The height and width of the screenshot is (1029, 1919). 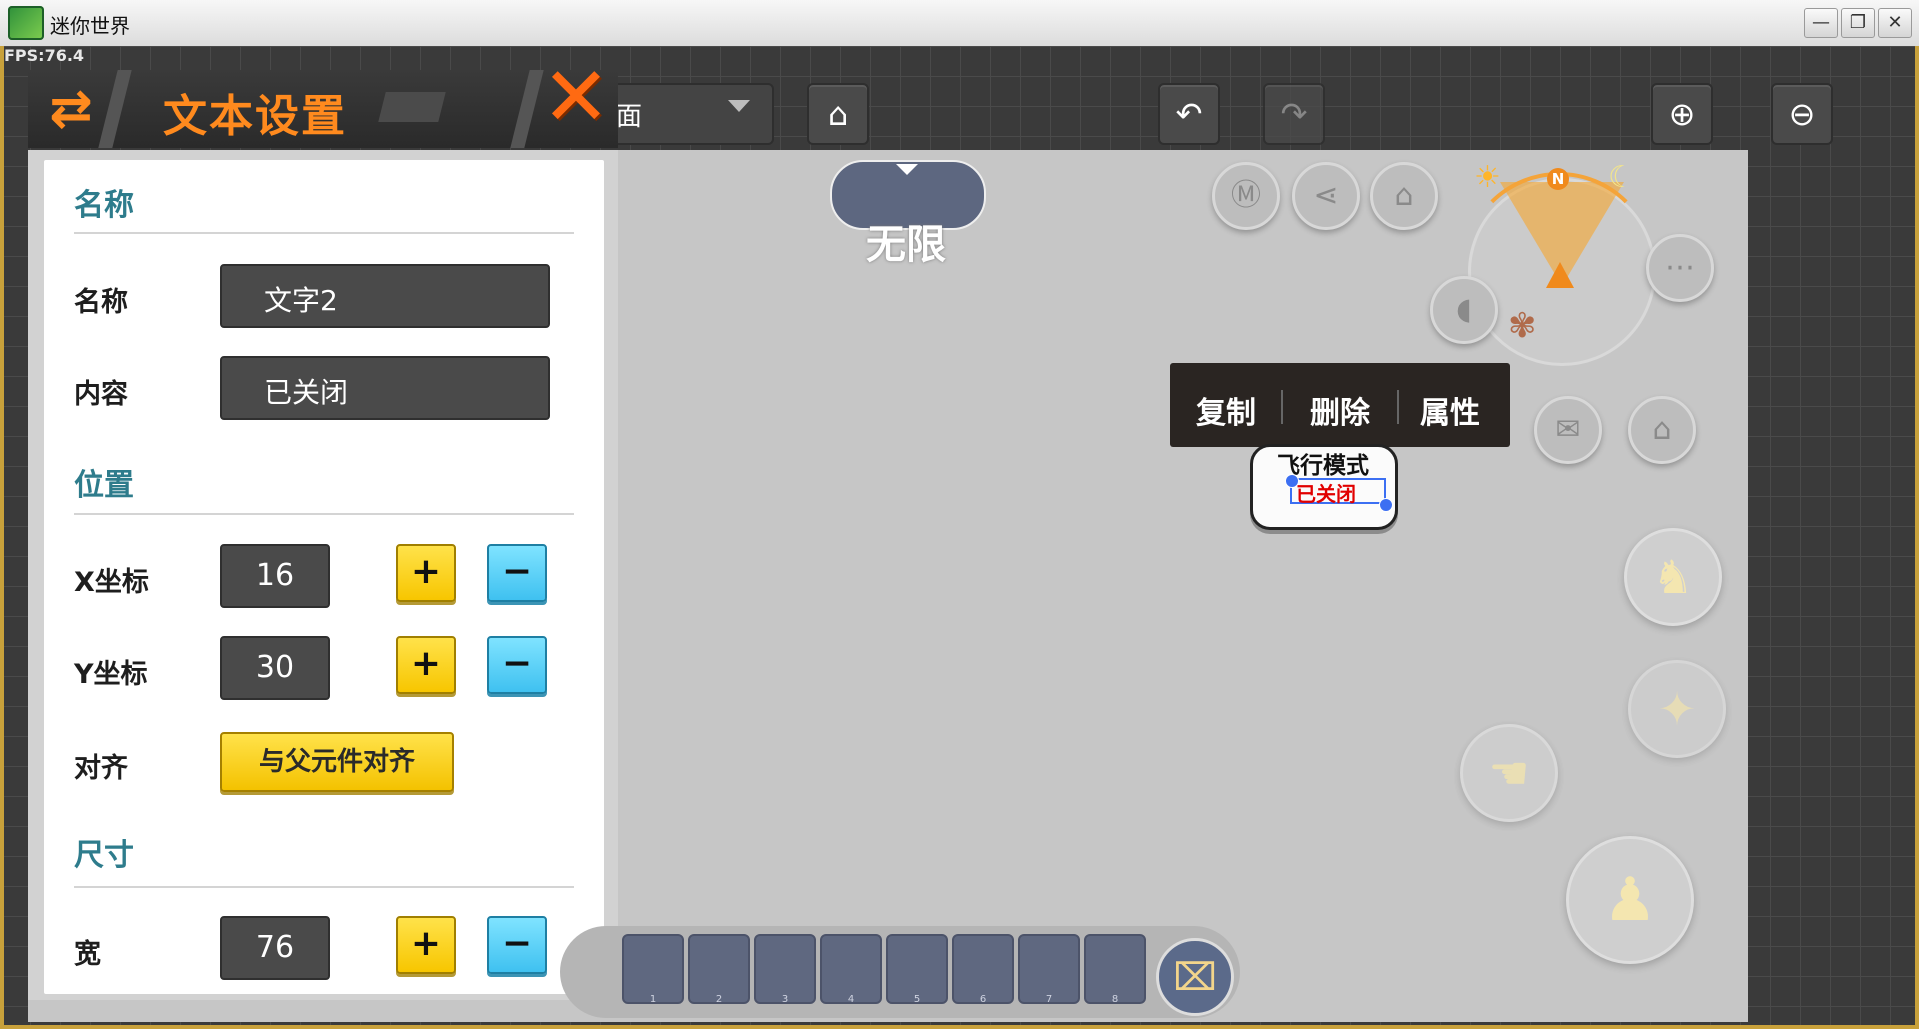 I want to click on zoom-in-button: ⊕, so click(x=1682, y=114).